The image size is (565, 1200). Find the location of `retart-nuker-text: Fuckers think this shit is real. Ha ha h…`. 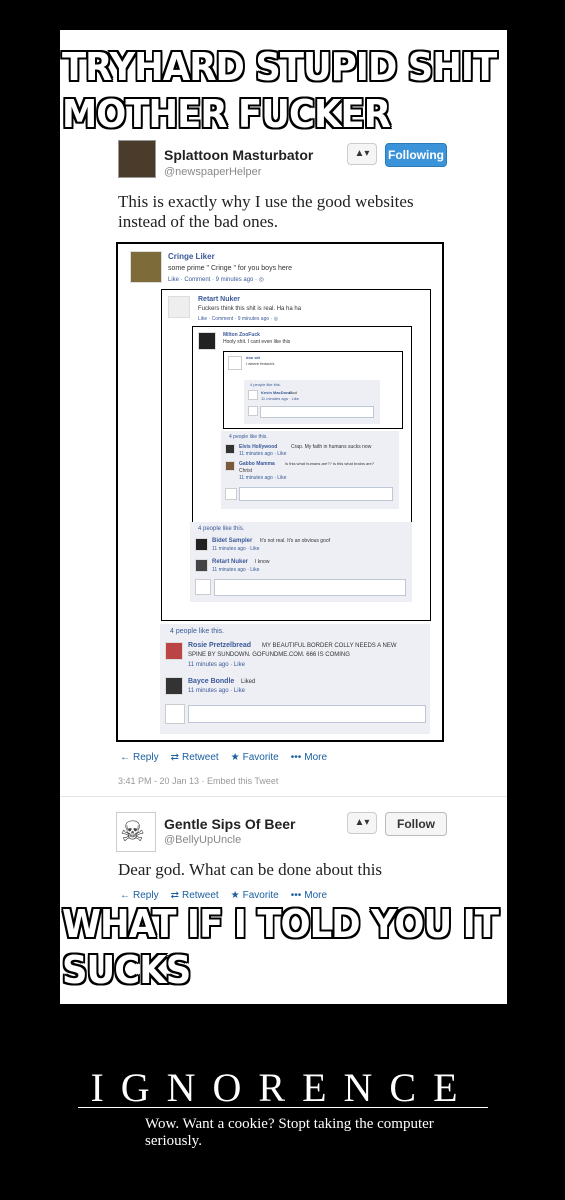

retart-nuker-text: Fuckers think this shit is real. Ha ha h… is located at coordinates (250, 309).